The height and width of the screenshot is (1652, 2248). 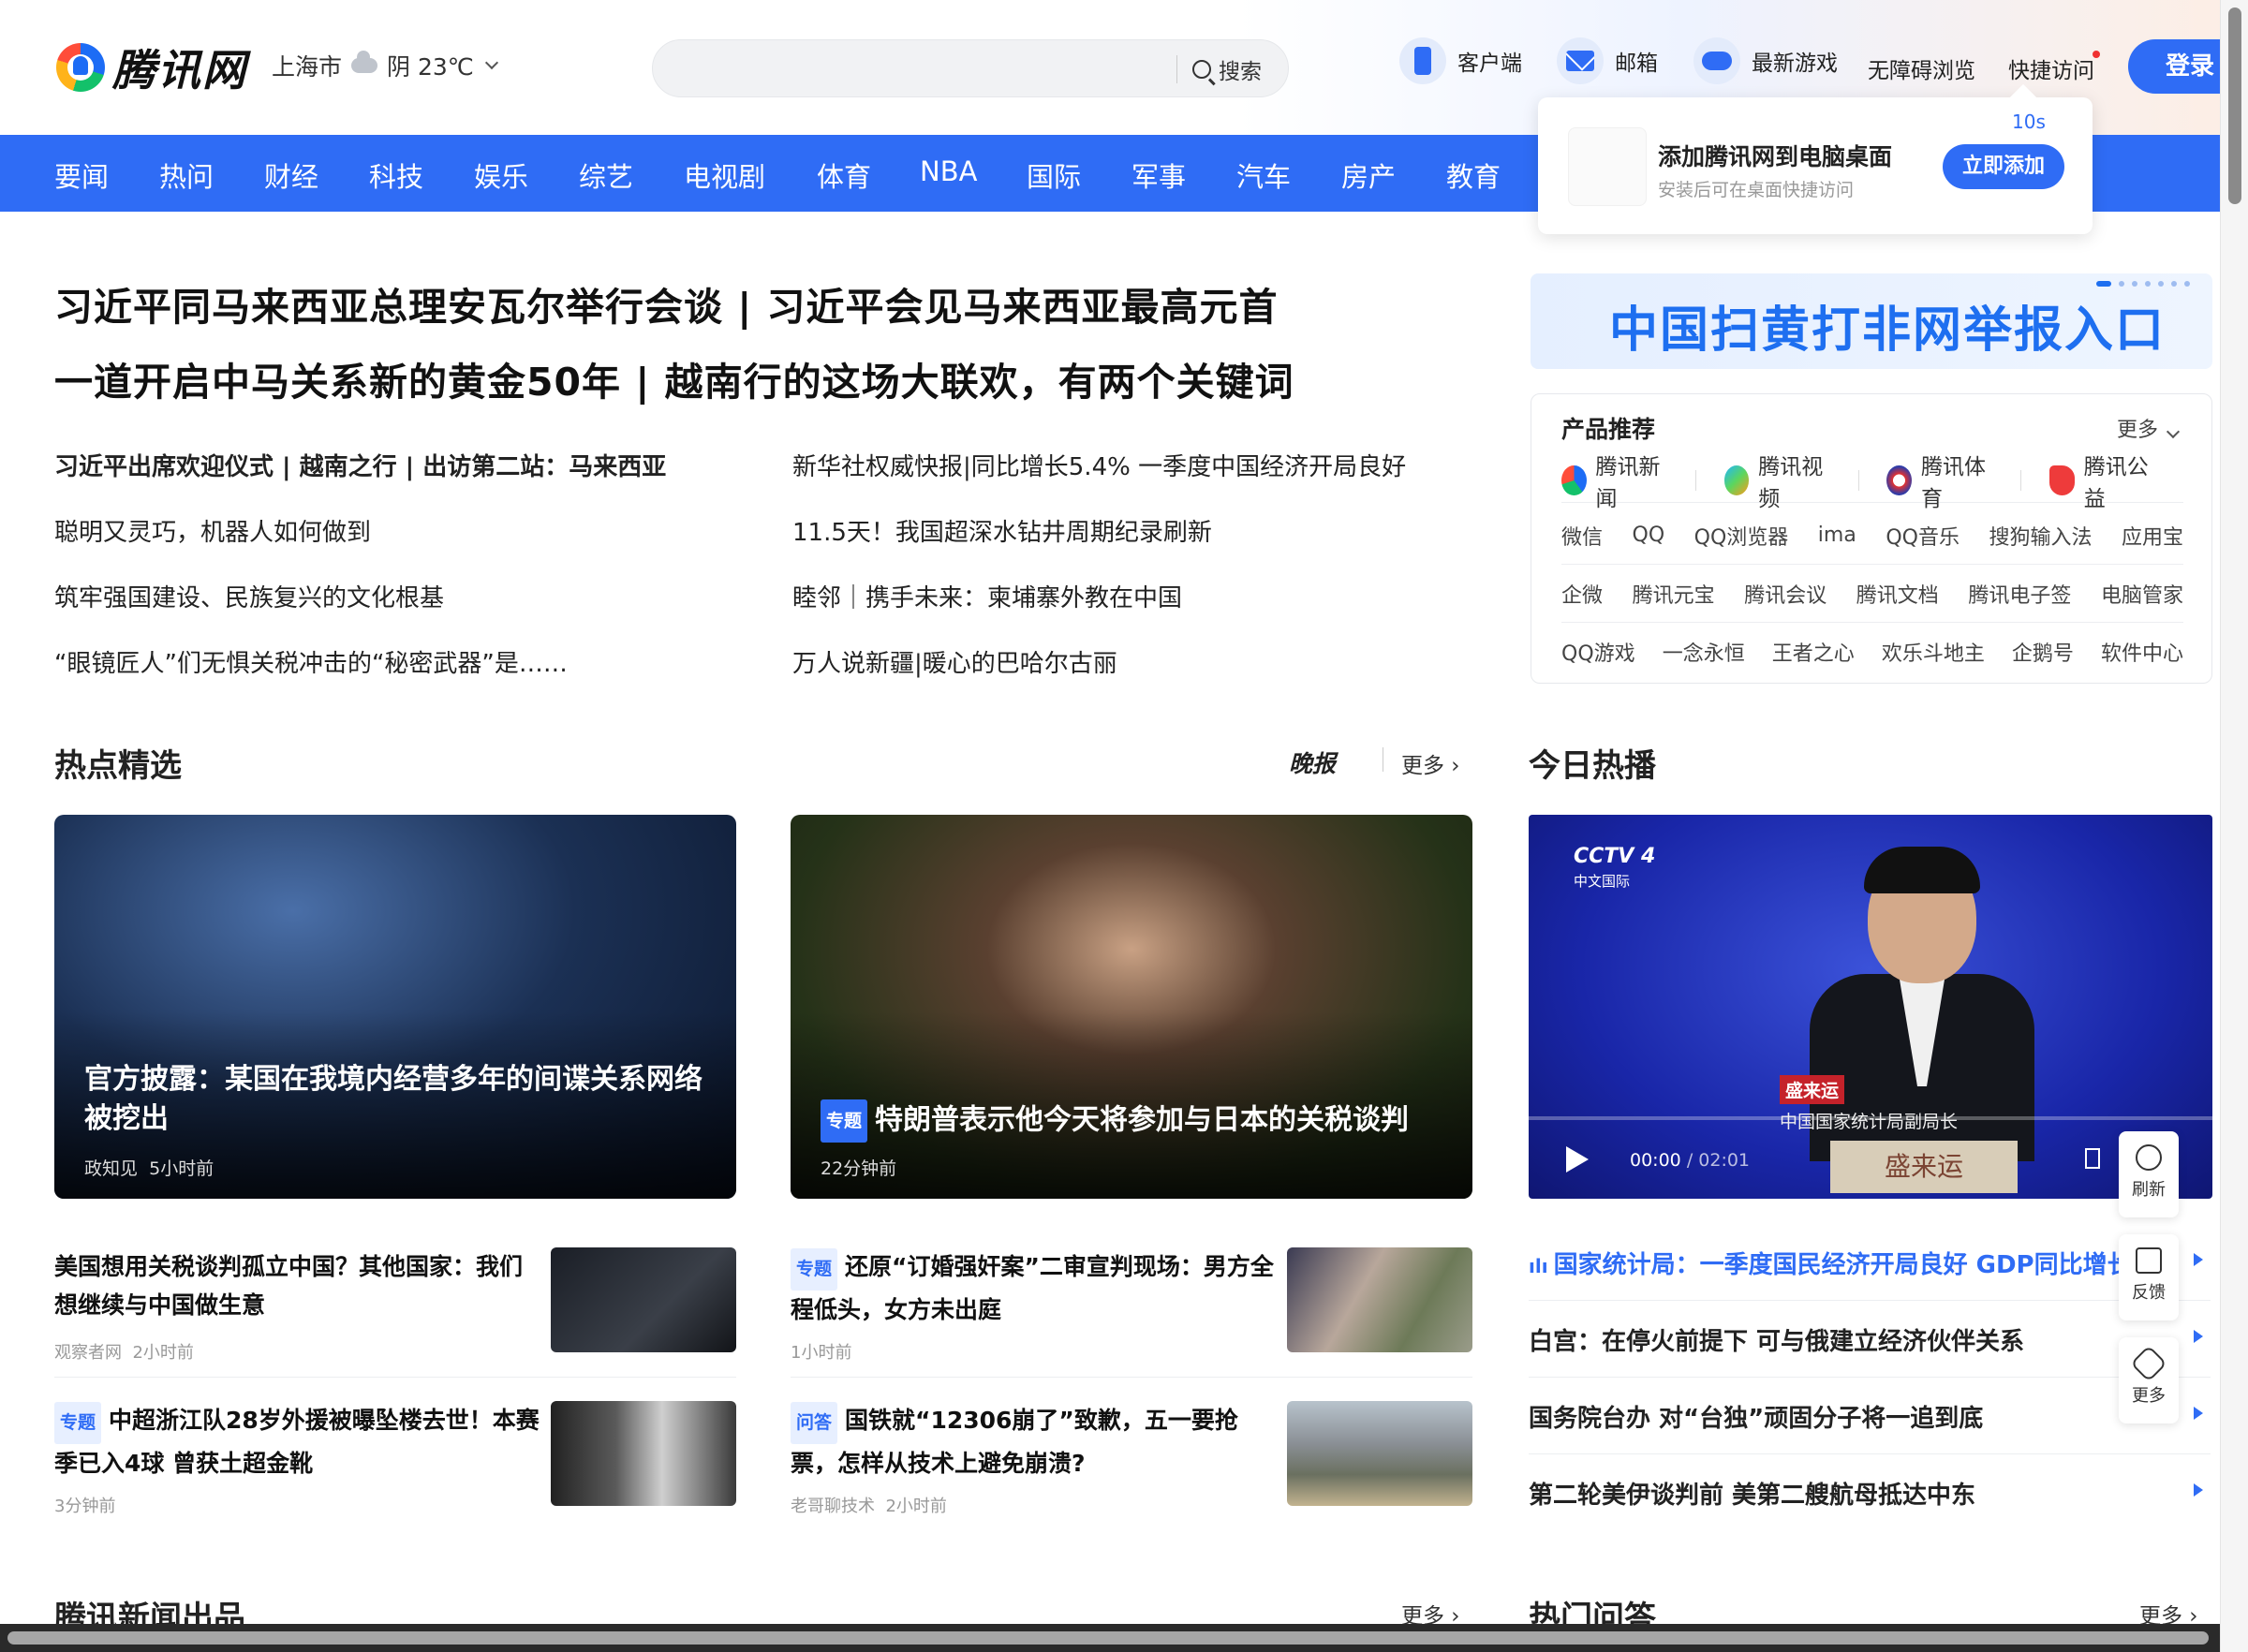 What do you see at coordinates (844, 175) in the screenshot?
I see `channel-tab: 体育` at bounding box center [844, 175].